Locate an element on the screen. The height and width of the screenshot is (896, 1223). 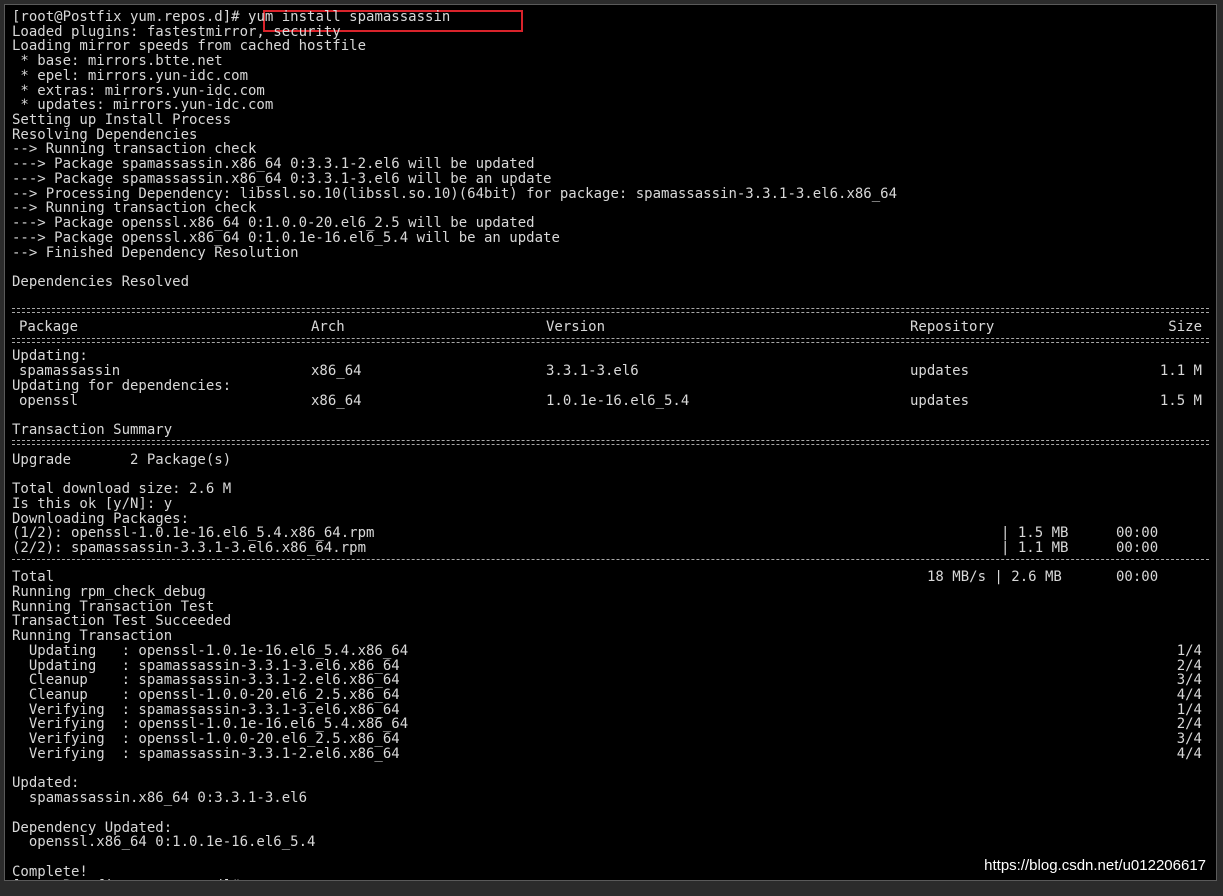
updating-deps-section-label: Updating for dependencies: is located at coordinates (122, 386).